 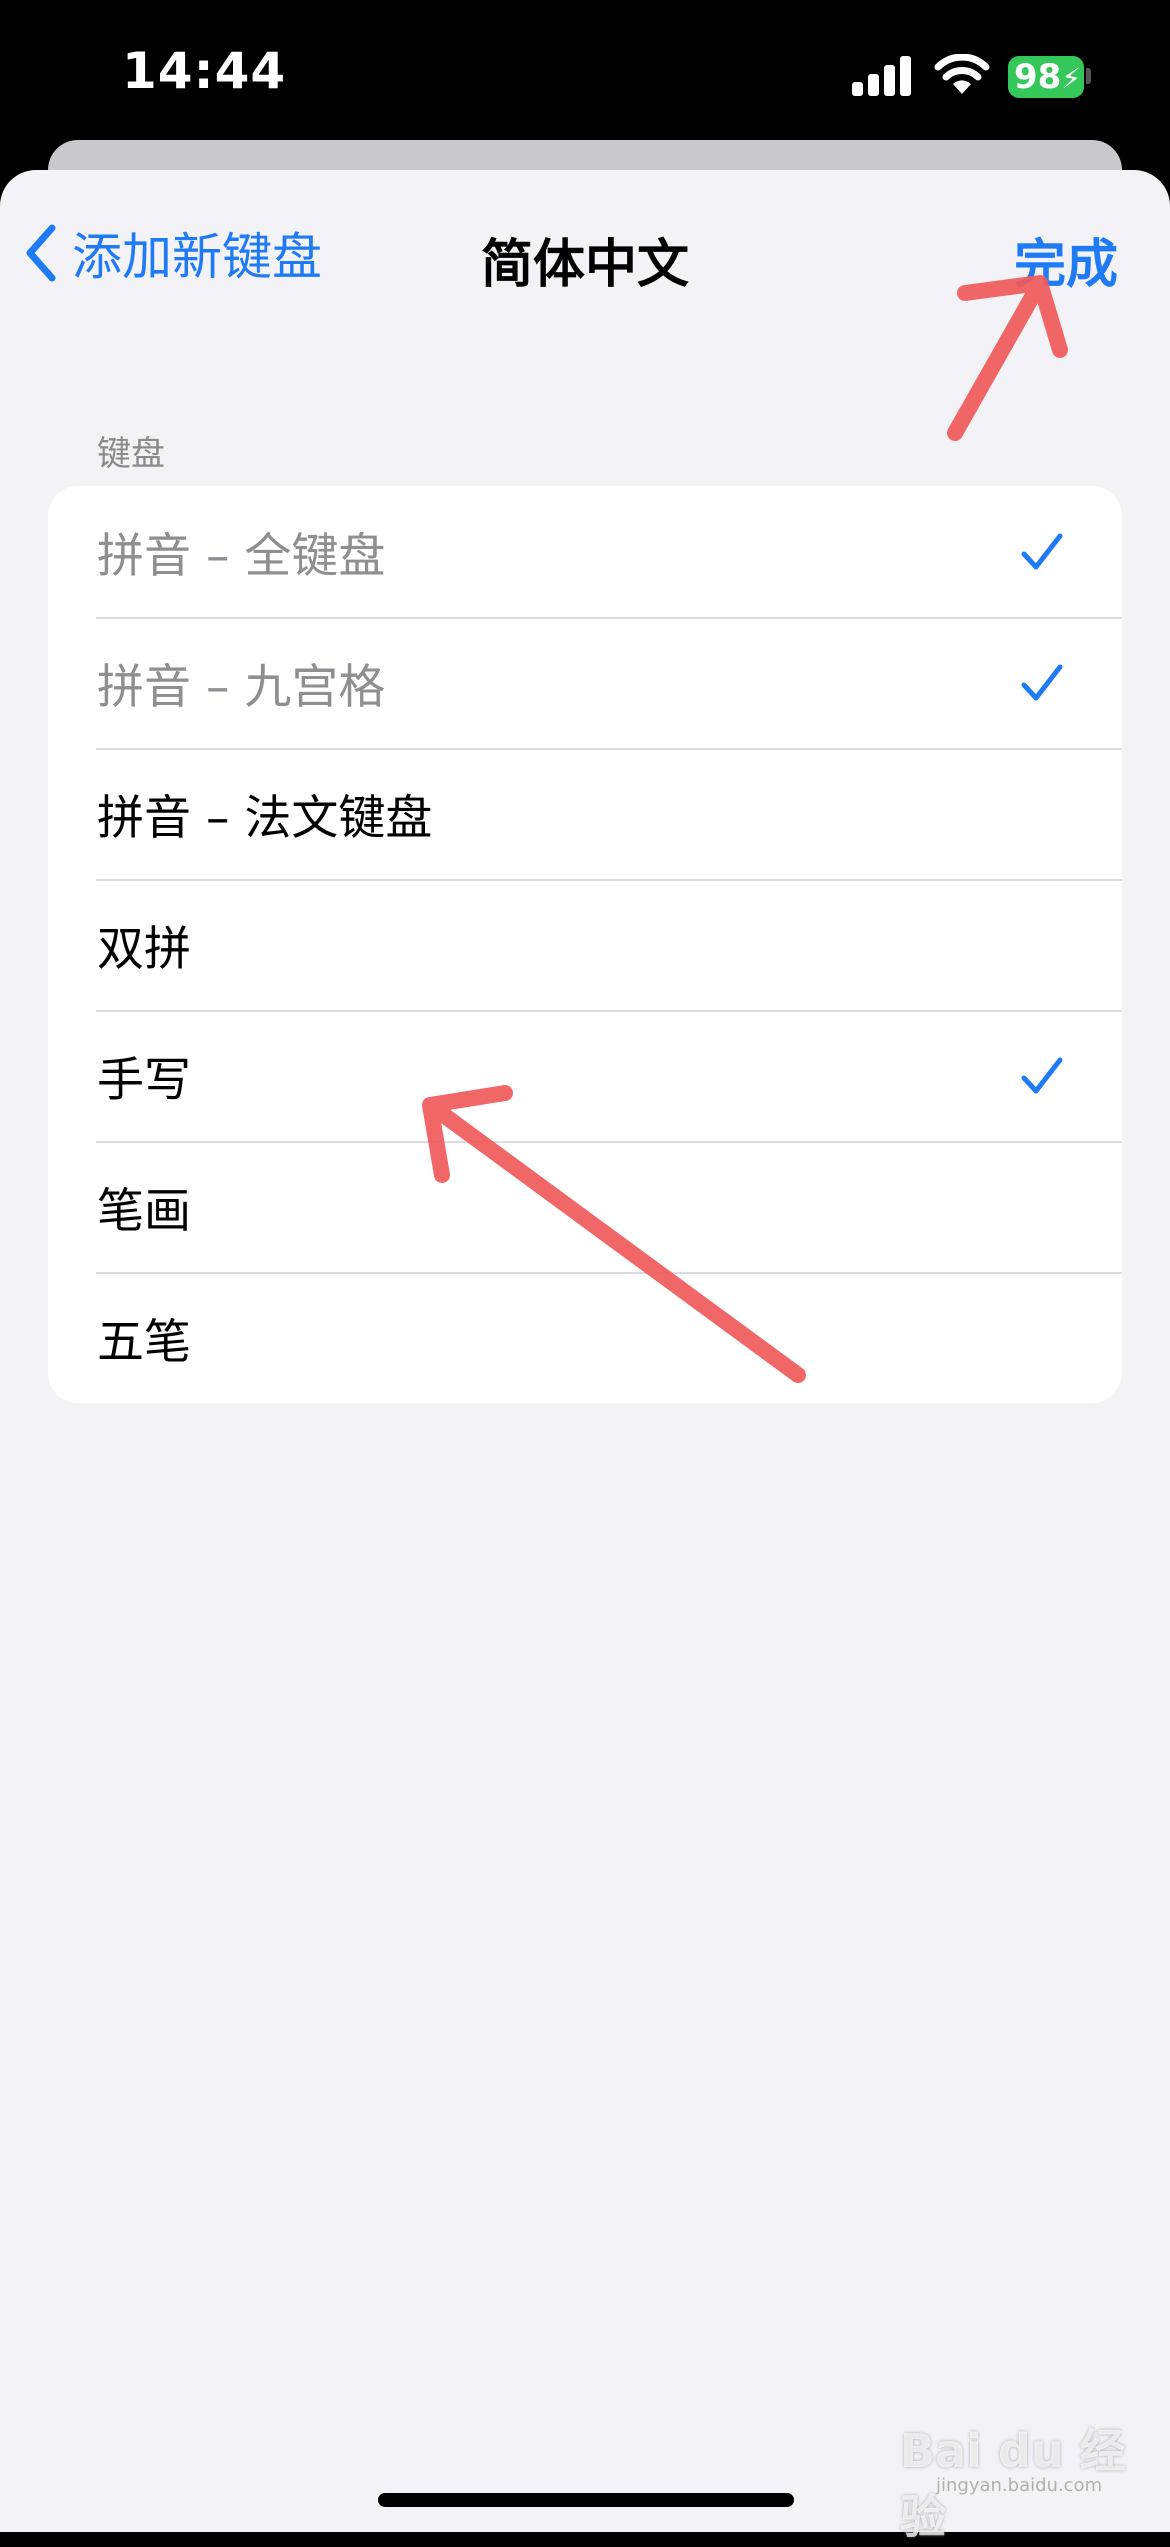 What do you see at coordinates (265, 818) in the screenshot?
I see `keyboard-label: 拼音 – 法文键盘` at bounding box center [265, 818].